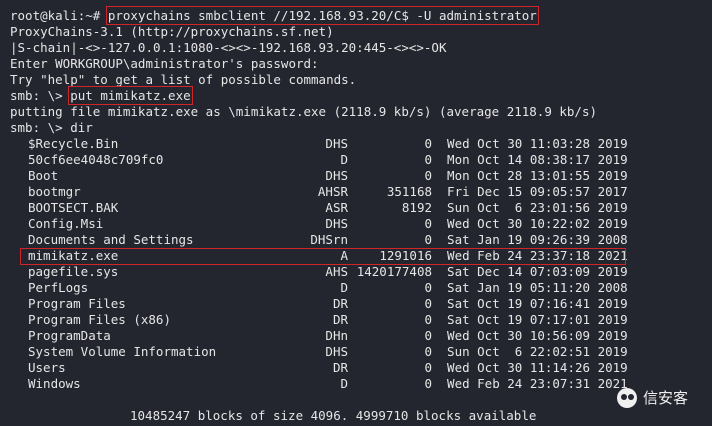  Describe the element at coordinates (336, 335) in the screenshot. I see `file-attributes: DHn` at that location.